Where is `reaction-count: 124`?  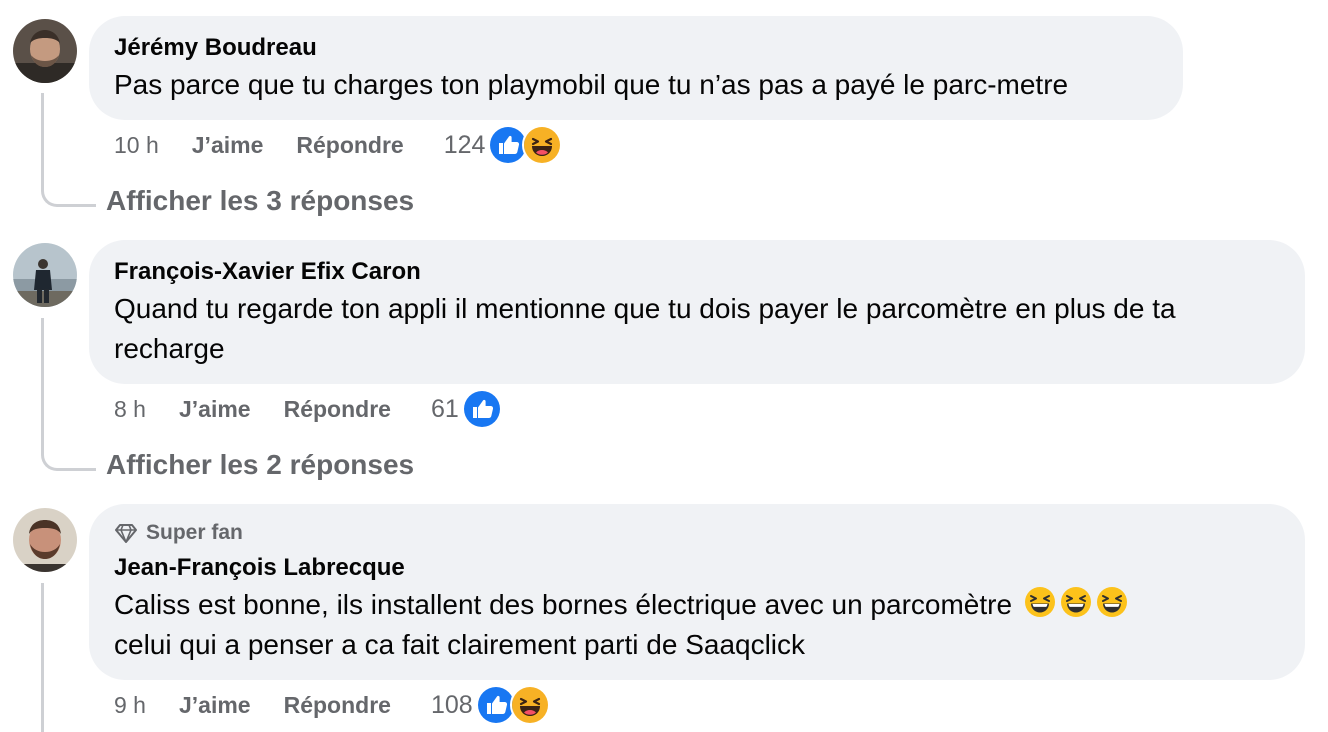
reaction-count: 124 is located at coordinates (465, 145).